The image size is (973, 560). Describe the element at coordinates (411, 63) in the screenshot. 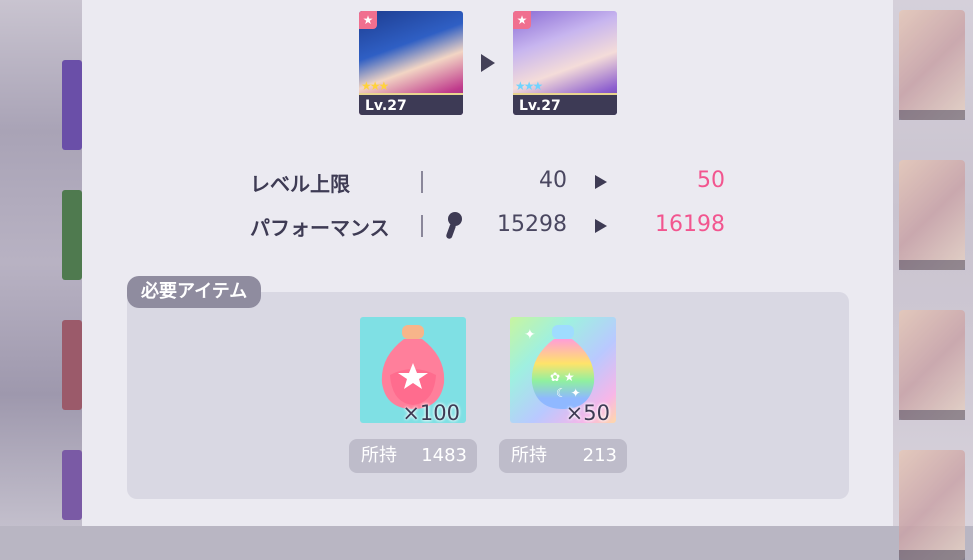

I see `card-before: ★ ★★★ Lv.27` at that location.